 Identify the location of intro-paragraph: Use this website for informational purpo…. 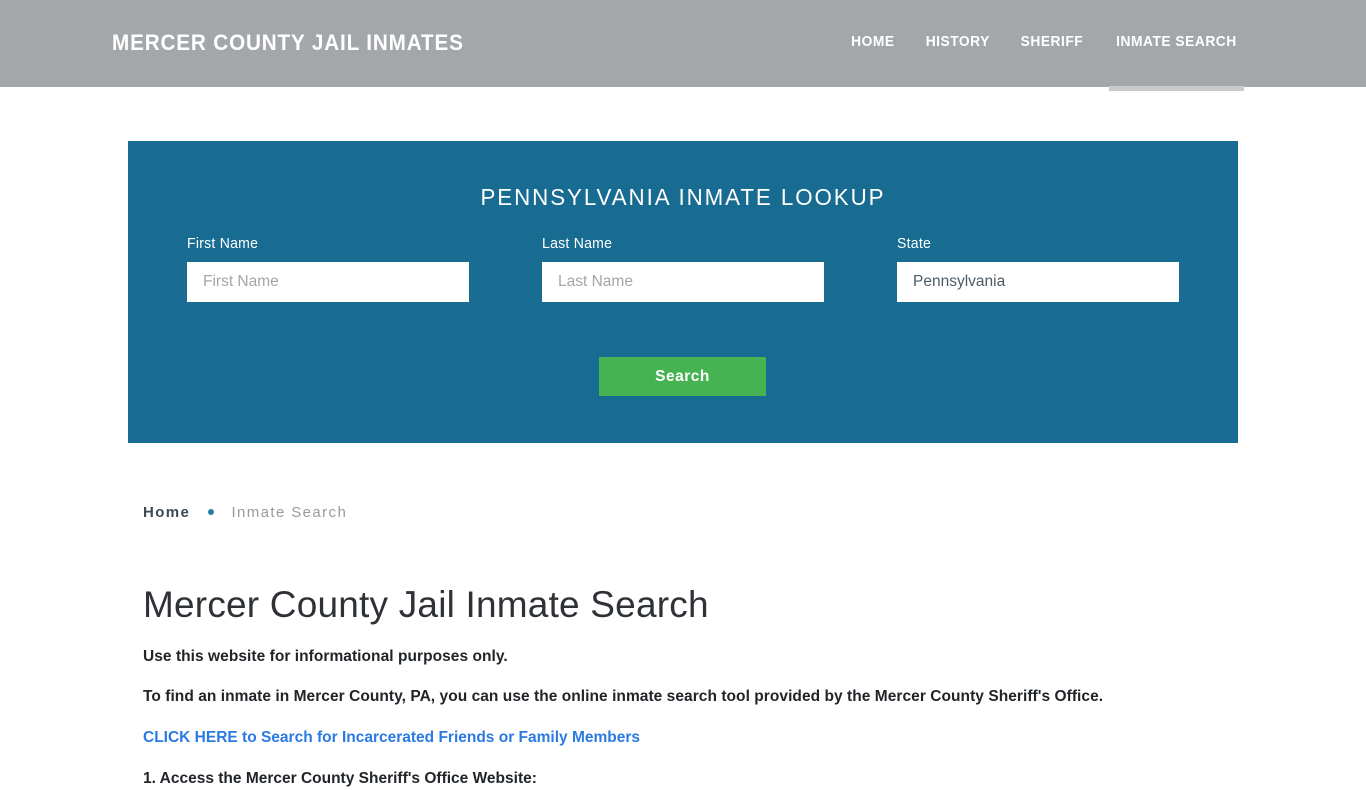
(325, 656).